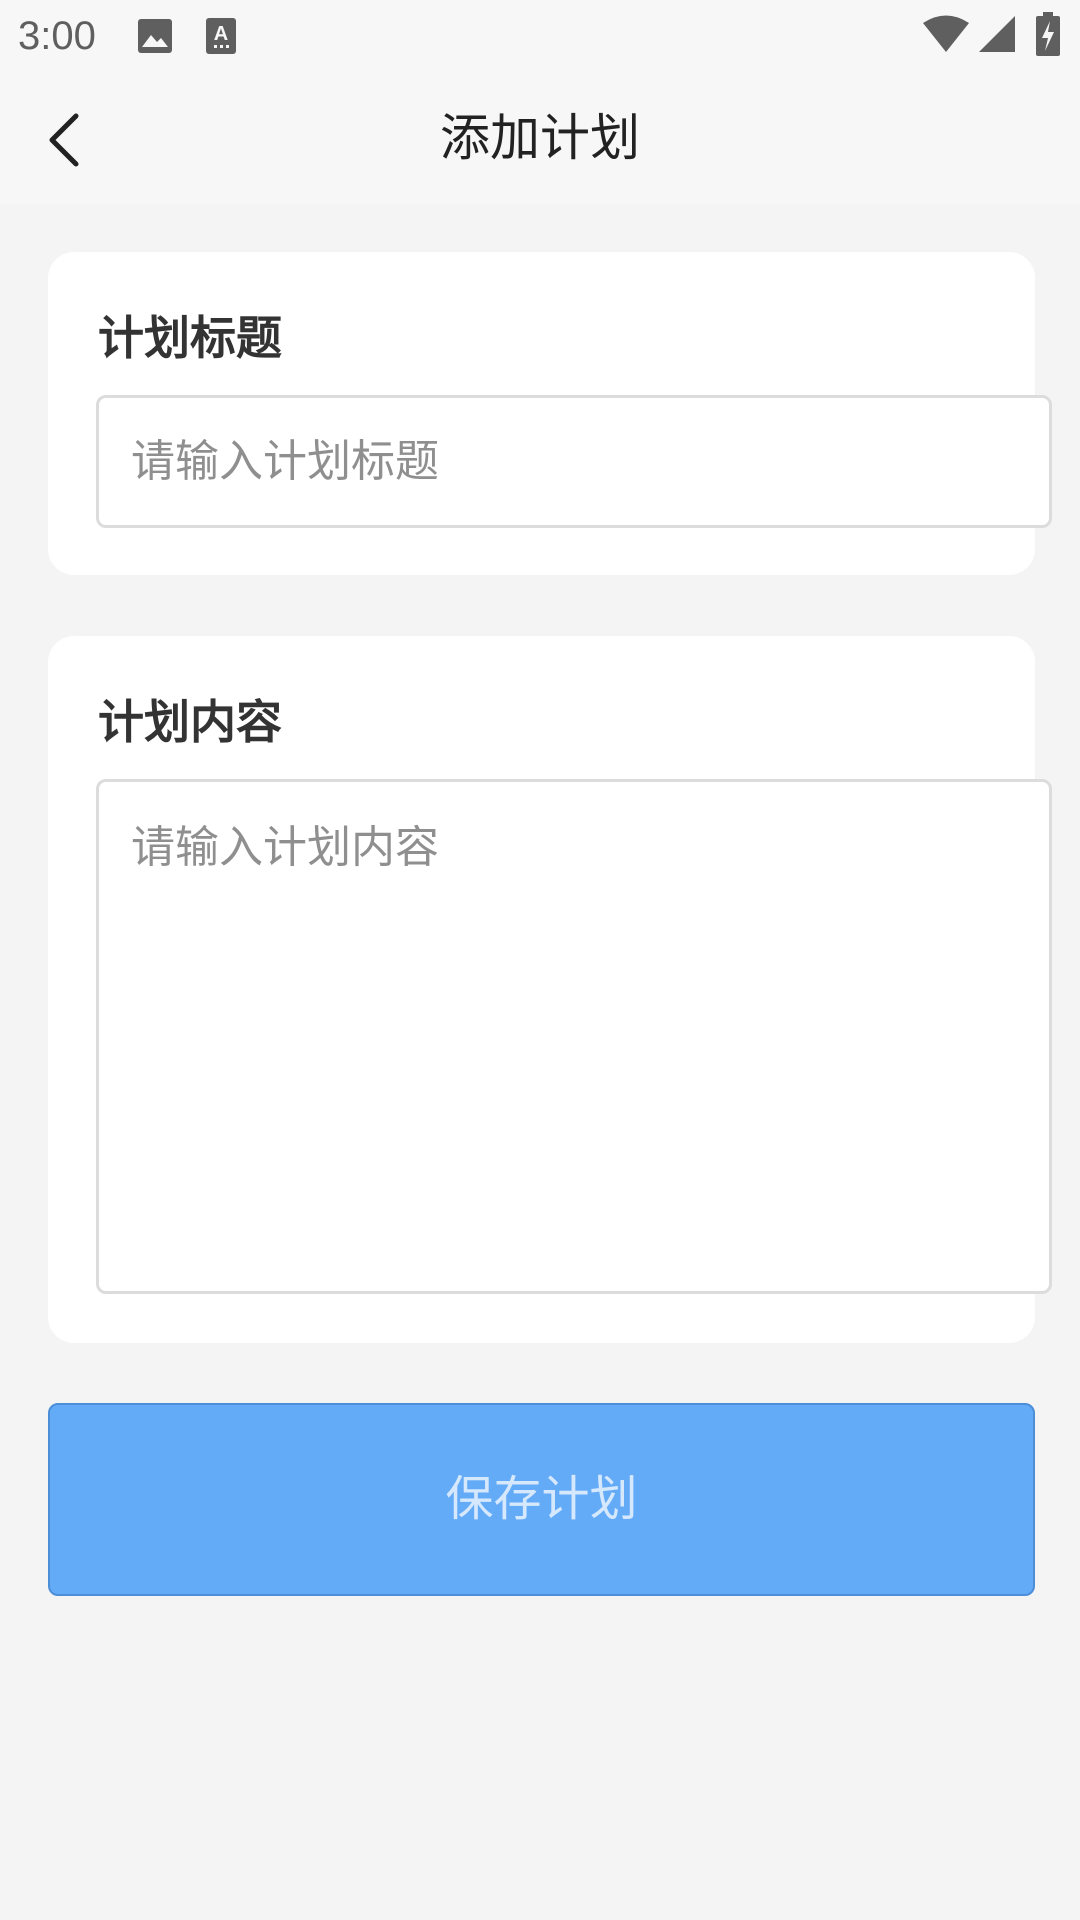 The image size is (1080, 1920). I want to click on chevron-left-icon, so click(64, 140).